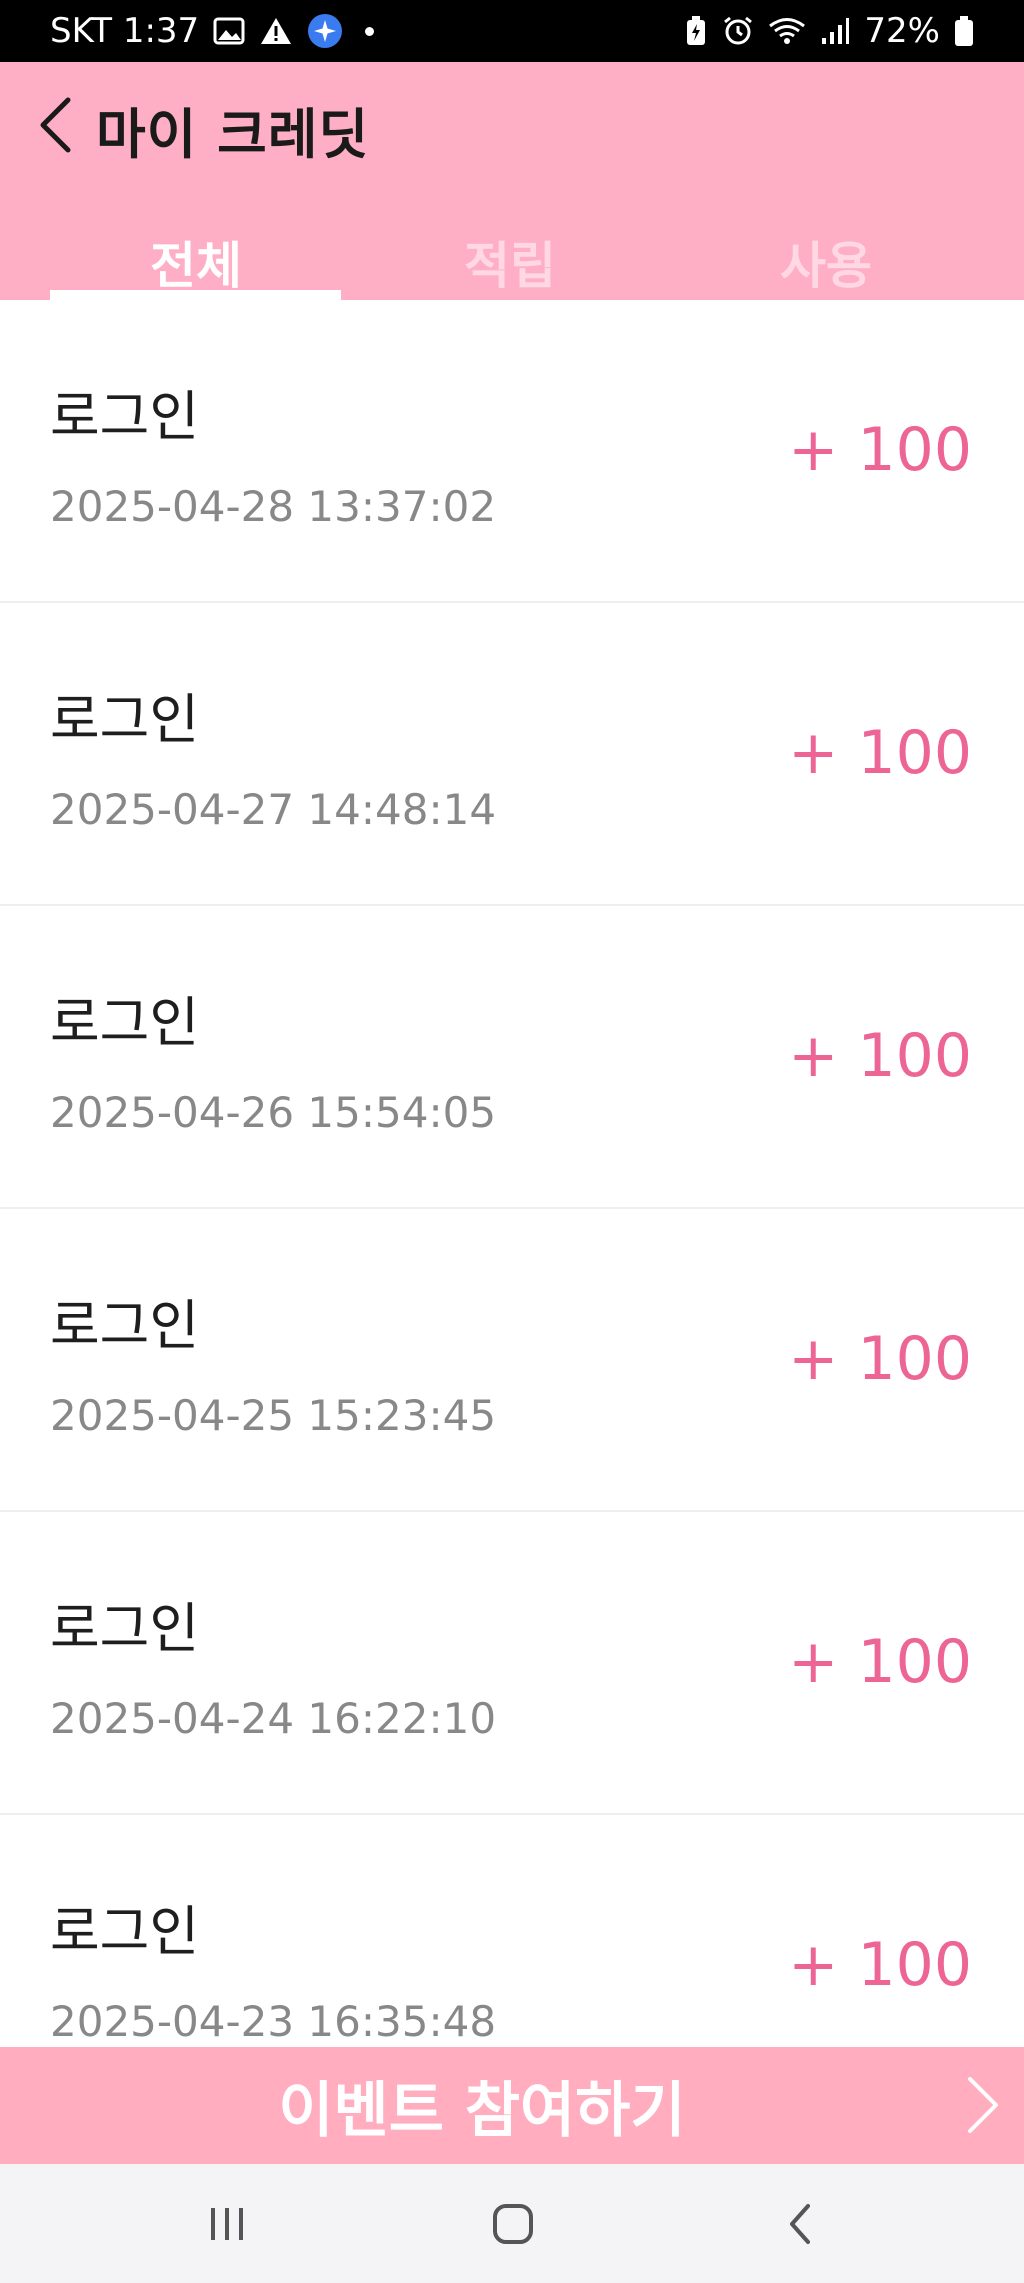 The height and width of the screenshot is (2283, 1024). I want to click on nav-back-button, so click(800, 2224).